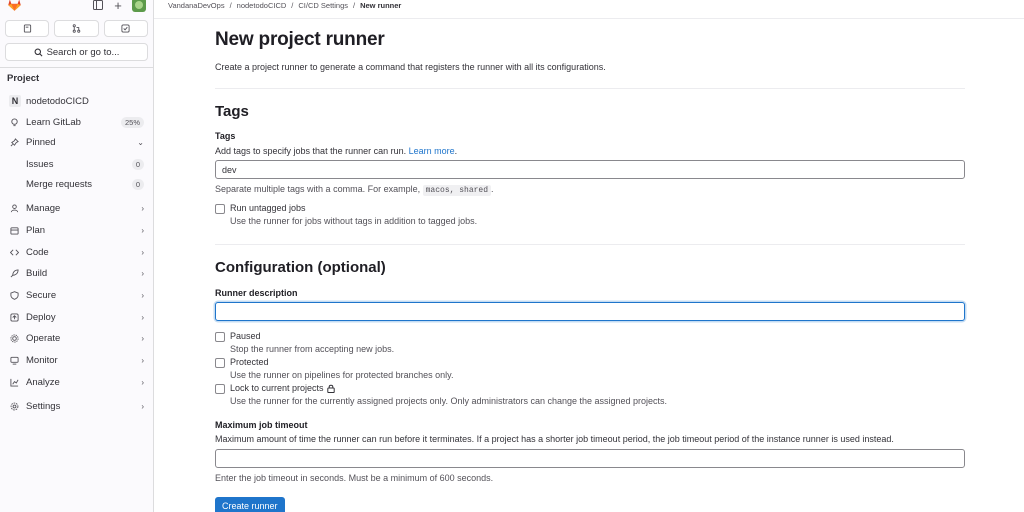 This screenshot has height=512, width=1024. I want to click on sidebar-item-analyze: Analyze ›, so click(76, 382).